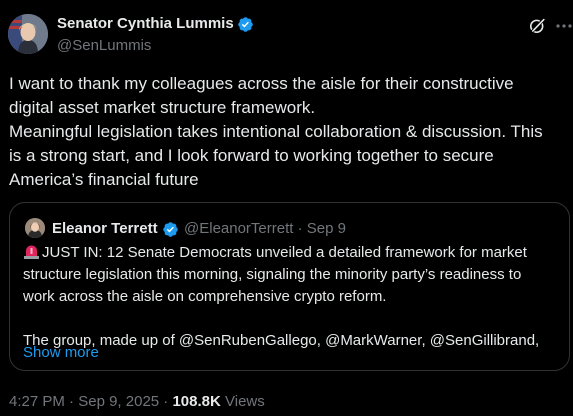 The image size is (573, 416). What do you see at coordinates (326, 228) in the screenshot?
I see `quoted-date: Sep 9` at bounding box center [326, 228].